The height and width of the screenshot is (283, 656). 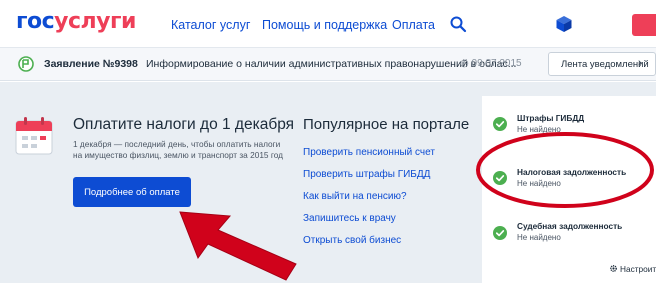 I want to click on application-status-icon, so click(x=26, y=64).